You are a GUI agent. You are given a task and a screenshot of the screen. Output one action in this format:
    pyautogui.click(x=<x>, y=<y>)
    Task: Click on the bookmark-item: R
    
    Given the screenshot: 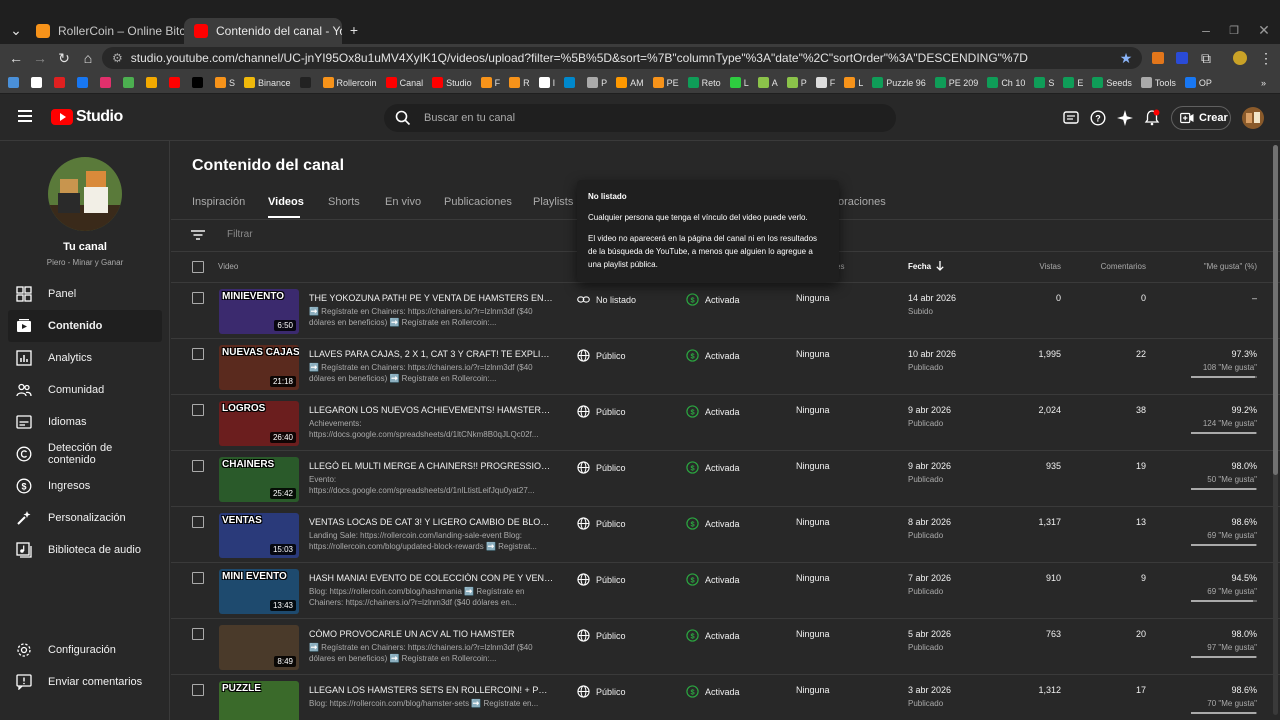 What is the action you would take?
    pyautogui.click(x=519, y=82)
    